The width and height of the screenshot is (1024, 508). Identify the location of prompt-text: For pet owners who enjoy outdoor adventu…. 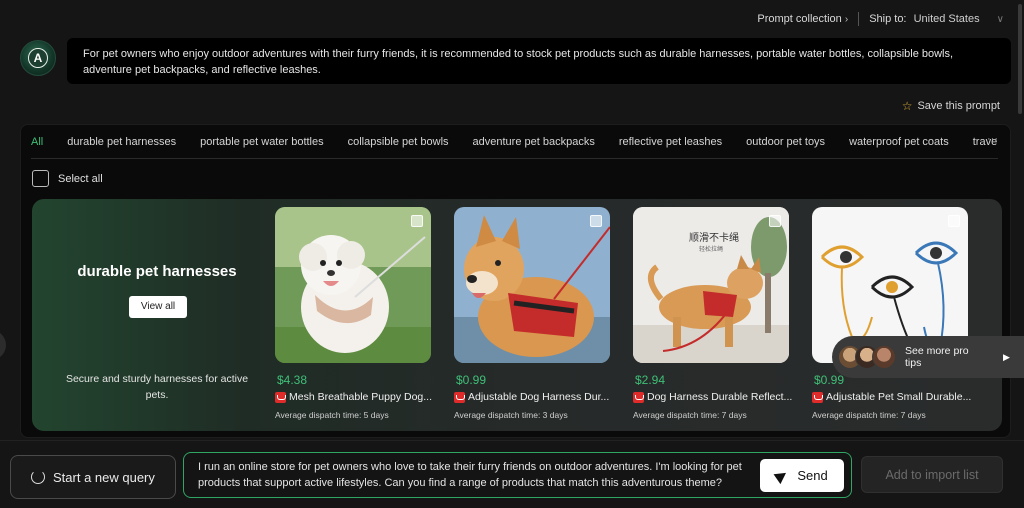
(518, 62).